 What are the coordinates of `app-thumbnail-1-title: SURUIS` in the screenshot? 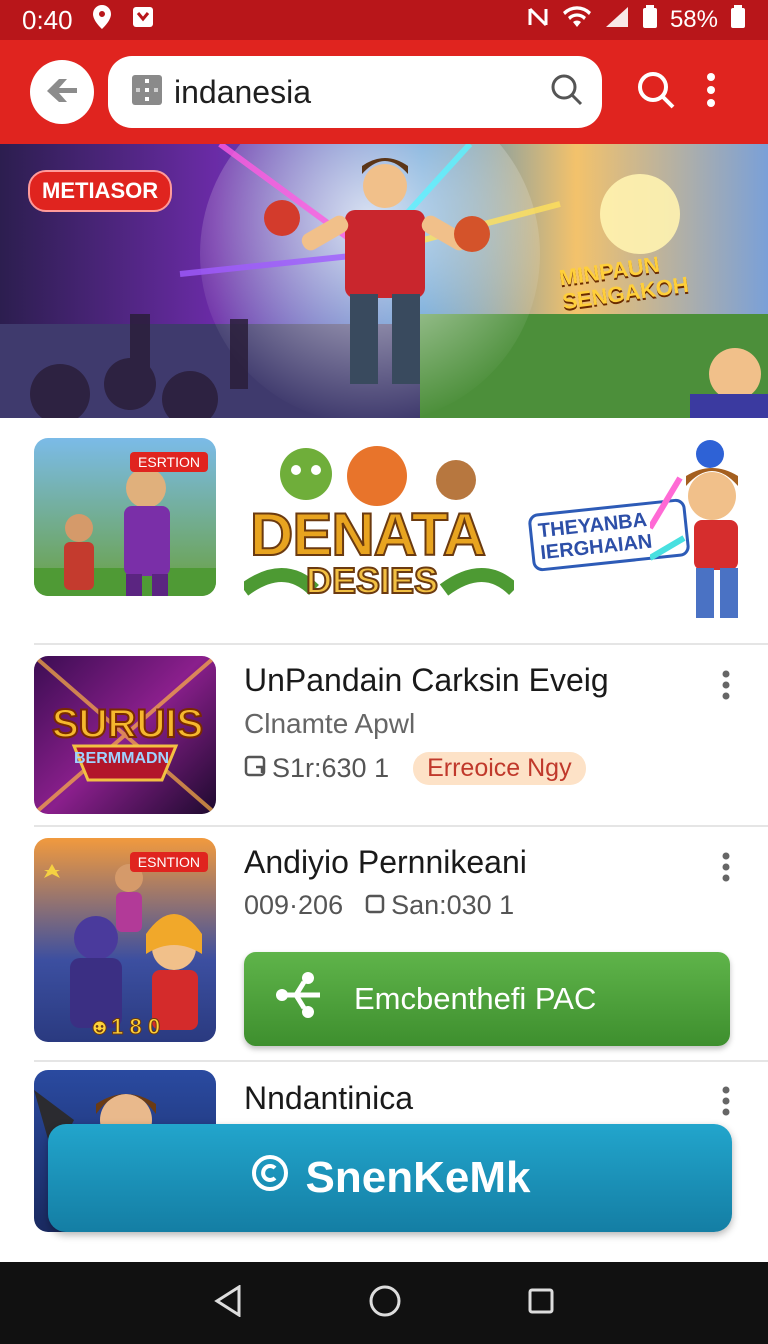 It's located at (127, 724).